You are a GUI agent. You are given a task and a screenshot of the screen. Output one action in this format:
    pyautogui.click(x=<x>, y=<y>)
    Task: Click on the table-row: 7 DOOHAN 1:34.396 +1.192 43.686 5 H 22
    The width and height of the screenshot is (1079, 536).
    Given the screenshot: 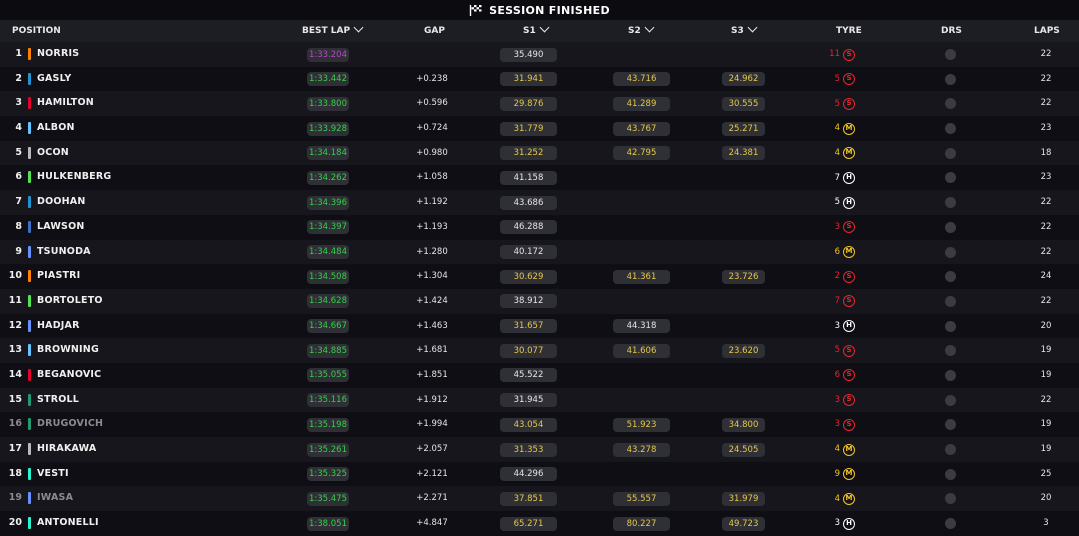 What is the action you would take?
    pyautogui.click(x=539, y=202)
    